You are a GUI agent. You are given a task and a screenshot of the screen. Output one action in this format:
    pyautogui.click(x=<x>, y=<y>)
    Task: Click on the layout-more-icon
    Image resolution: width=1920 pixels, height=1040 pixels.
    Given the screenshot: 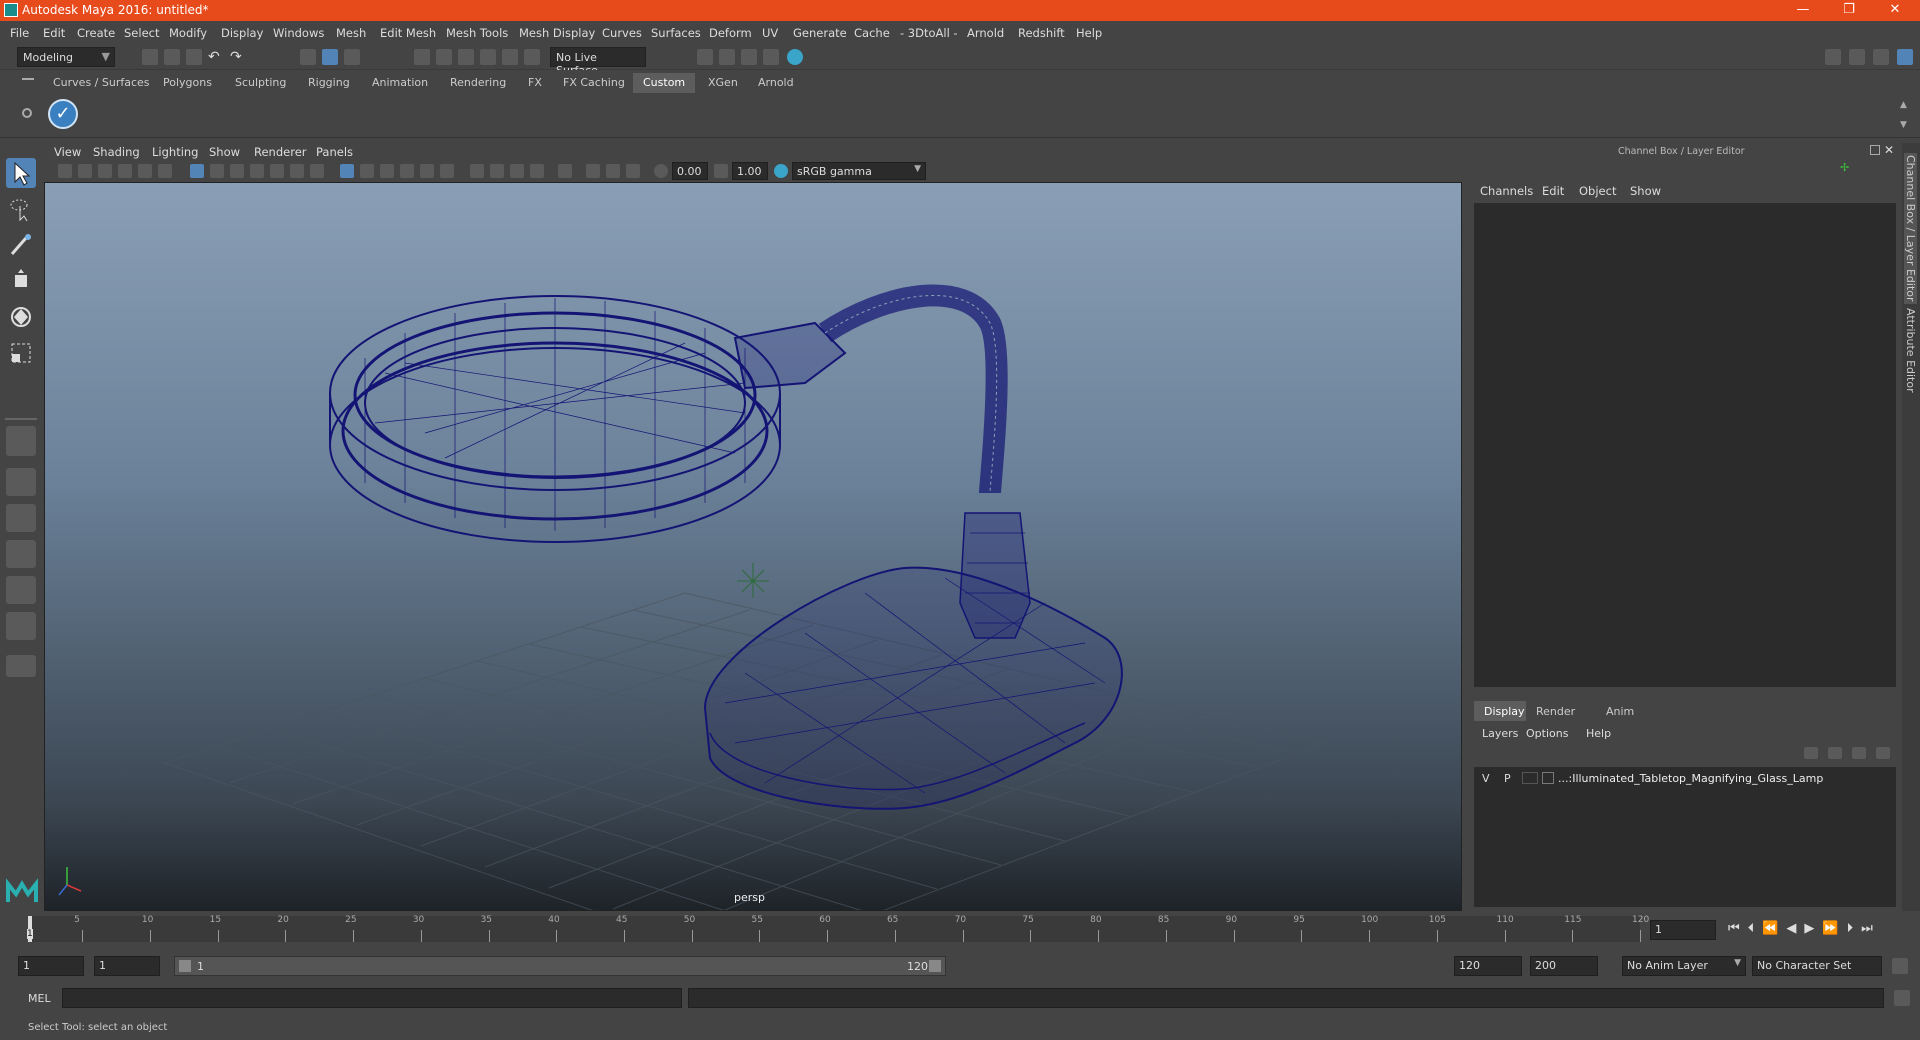 What is the action you would take?
    pyautogui.click(x=21, y=666)
    